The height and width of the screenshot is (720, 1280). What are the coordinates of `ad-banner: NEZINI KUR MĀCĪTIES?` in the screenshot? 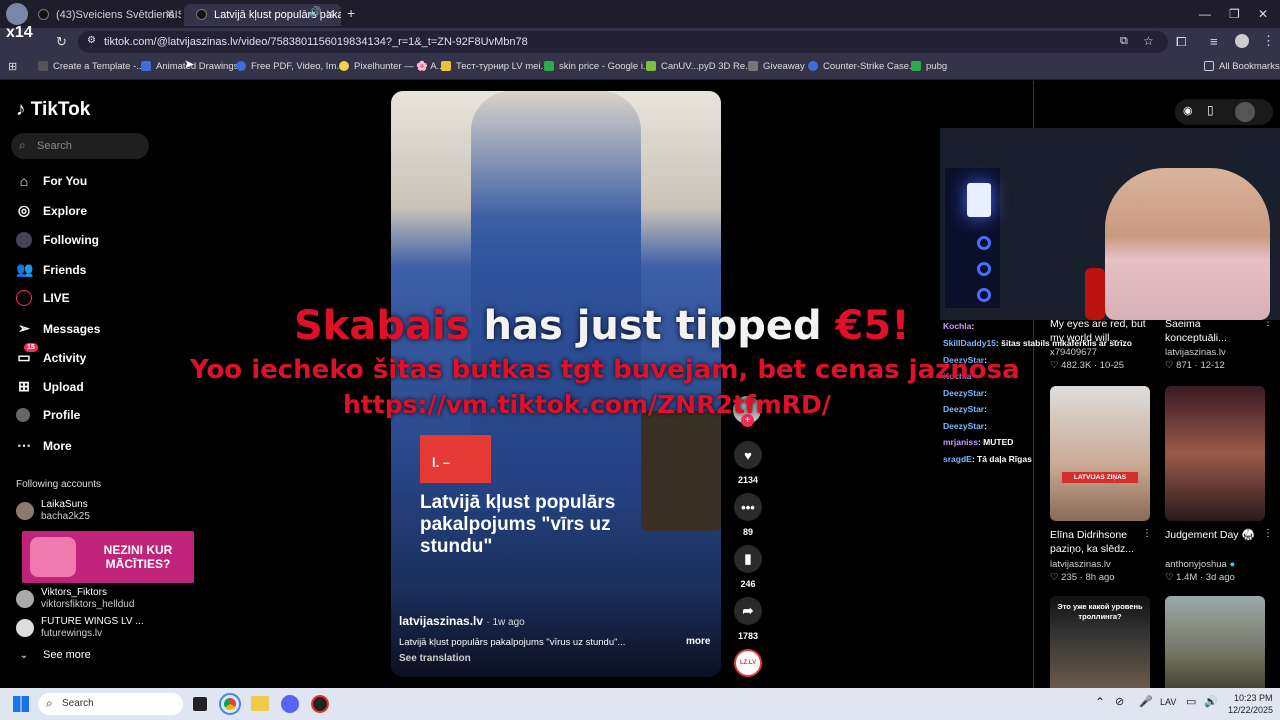 It's located at (108, 557).